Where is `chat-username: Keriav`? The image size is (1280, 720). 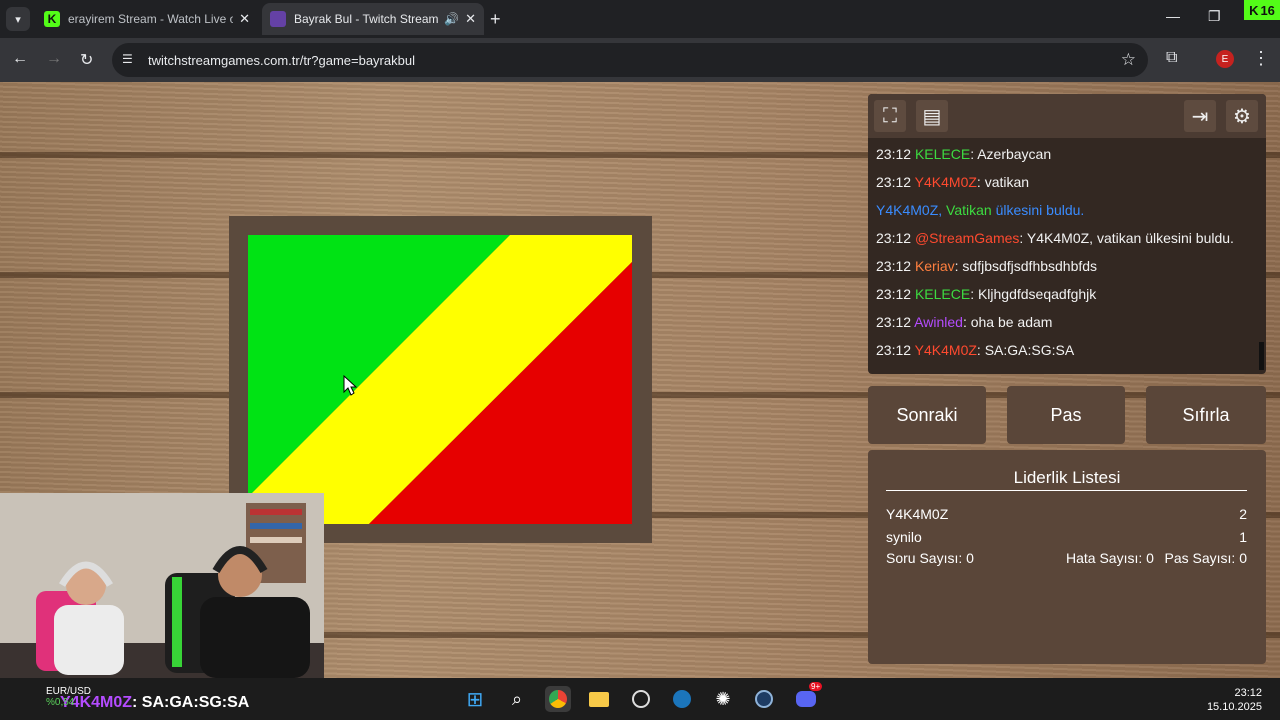 chat-username: Keriav is located at coordinates (935, 266).